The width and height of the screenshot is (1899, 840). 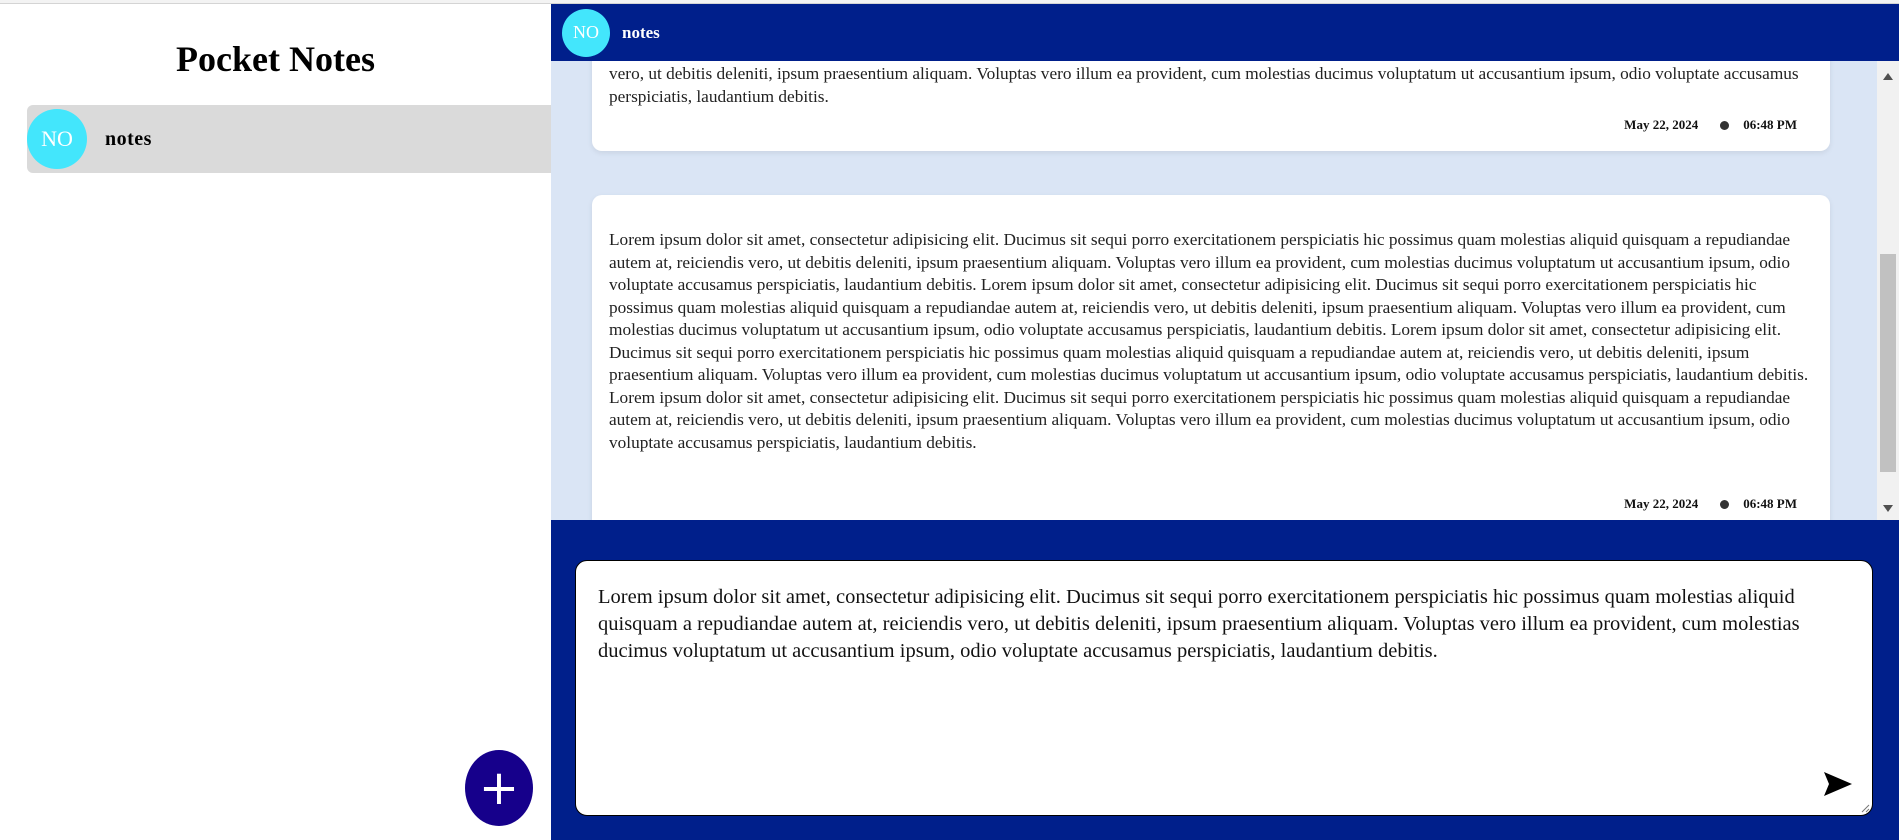 I want to click on notes-scrollbar, so click(x=1888, y=290).